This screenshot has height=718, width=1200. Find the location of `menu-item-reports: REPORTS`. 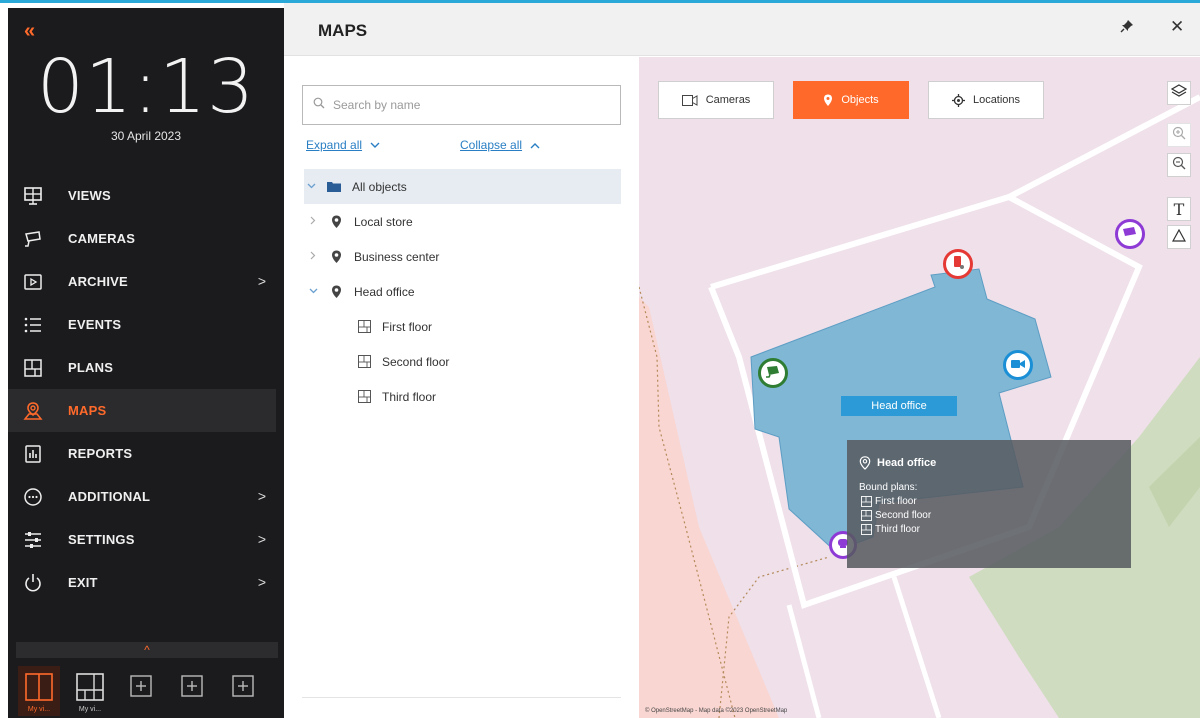

menu-item-reports: REPORTS is located at coordinates (142, 453).